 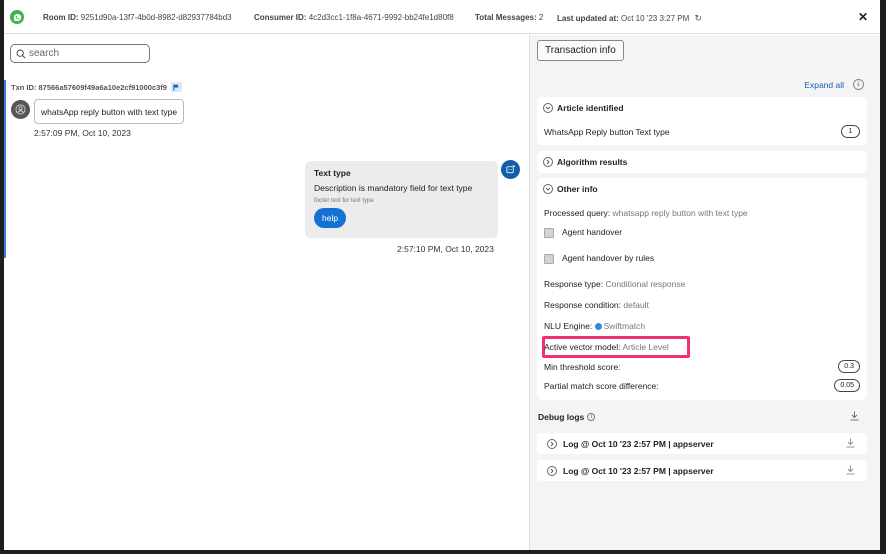 I want to click on search-icon, so click(x=21, y=54).